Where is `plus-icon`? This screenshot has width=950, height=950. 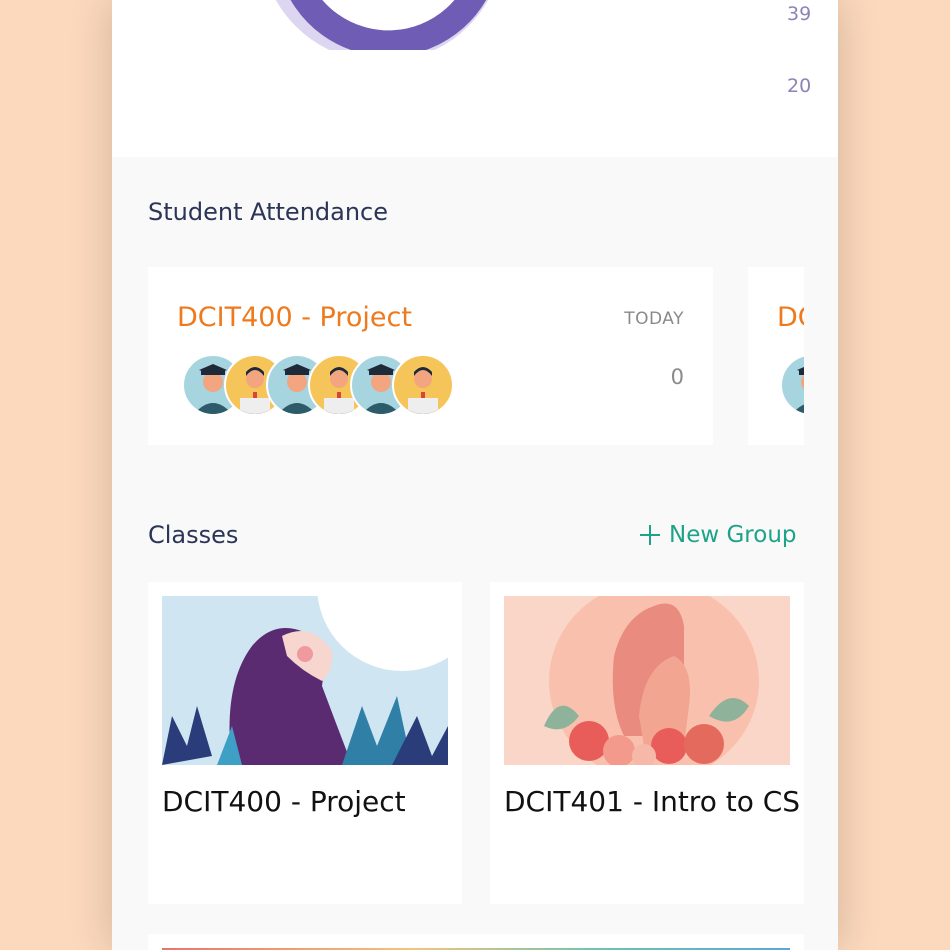 plus-icon is located at coordinates (650, 535).